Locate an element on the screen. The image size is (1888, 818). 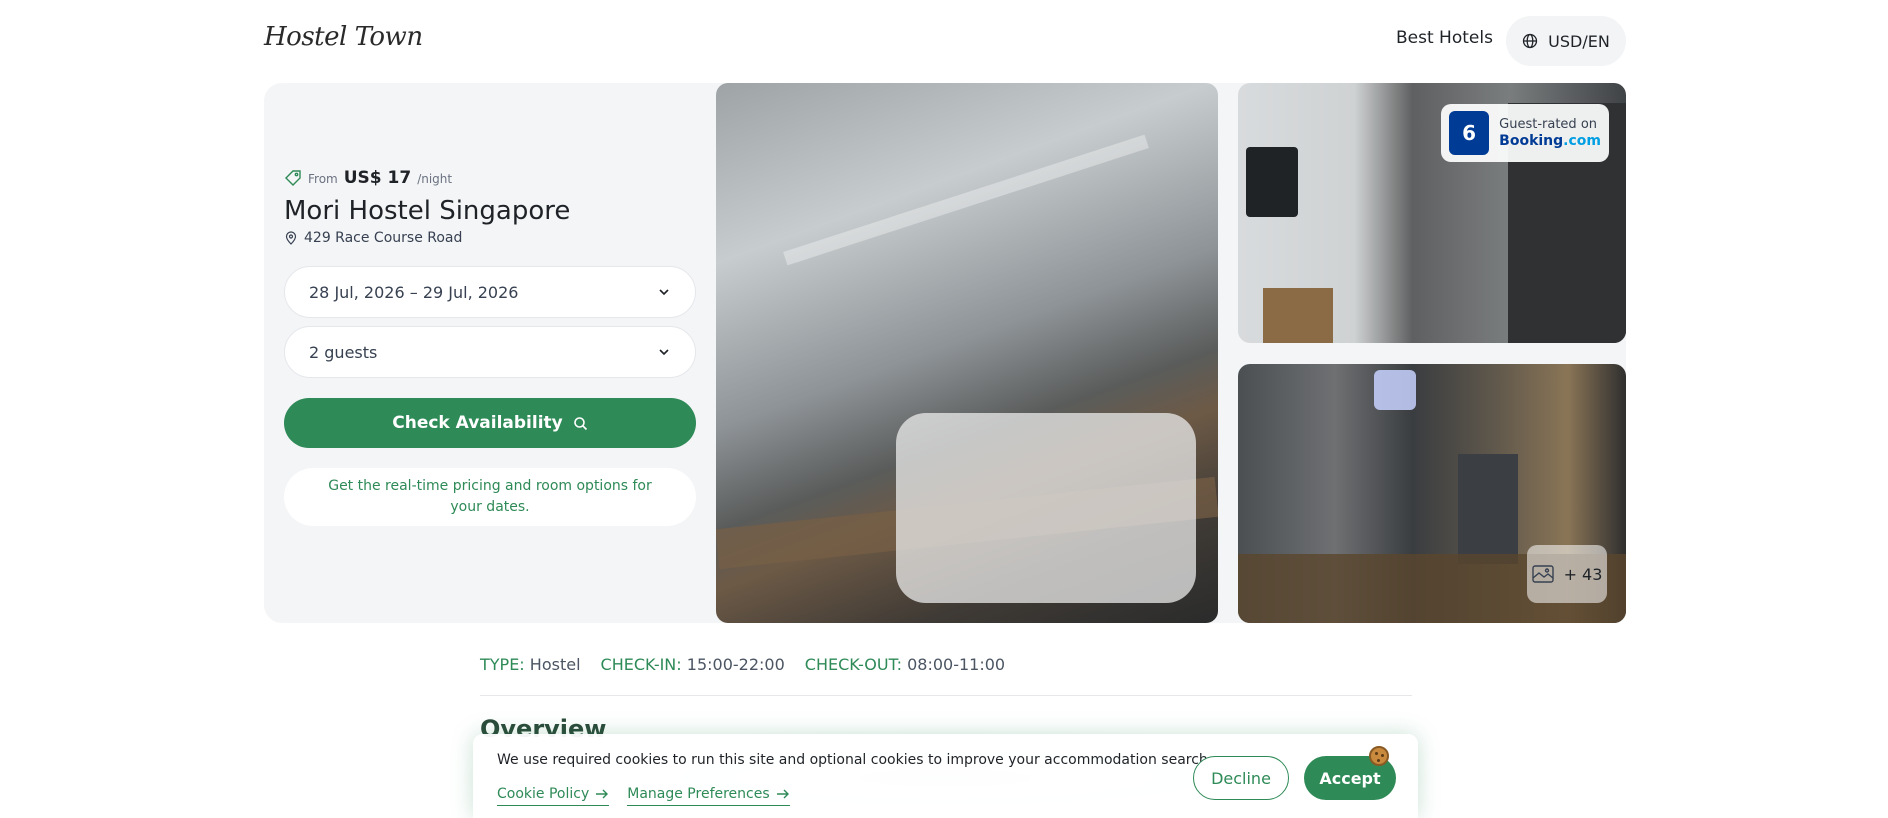
rating-label: Guest-rated on is located at coordinates (1548, 124).